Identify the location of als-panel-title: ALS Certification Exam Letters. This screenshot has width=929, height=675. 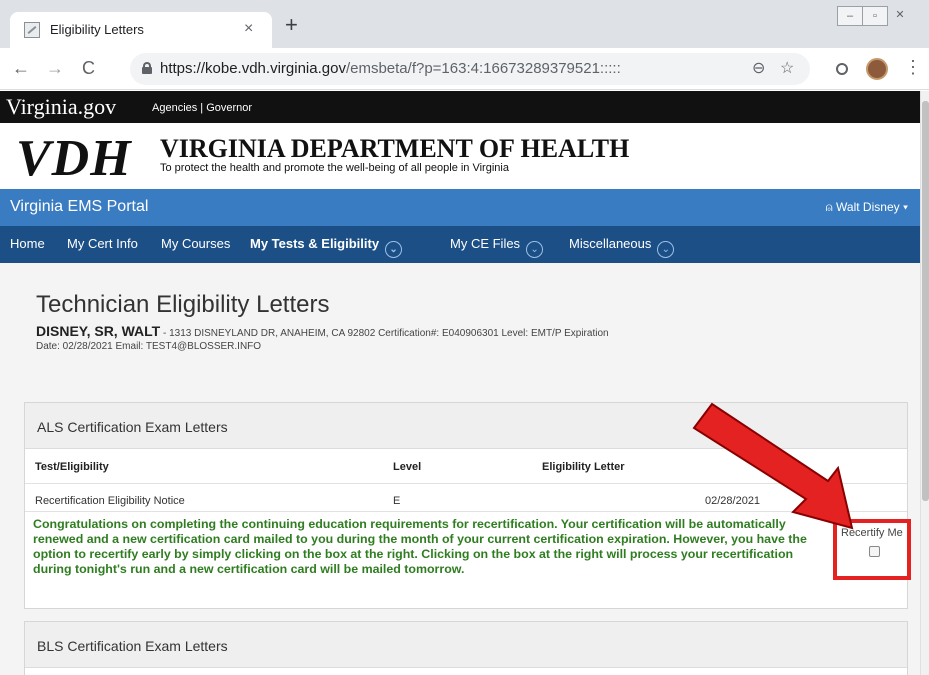
(132, 427).